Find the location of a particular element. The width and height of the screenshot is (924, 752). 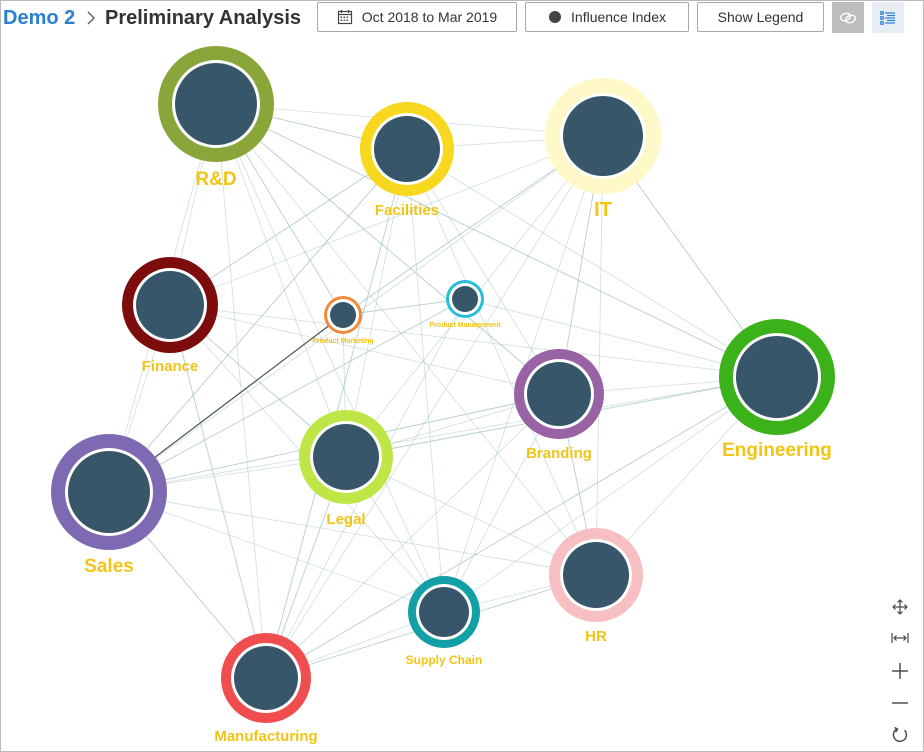

graph-node-legal: Legal is located at coordinates (346, 469).